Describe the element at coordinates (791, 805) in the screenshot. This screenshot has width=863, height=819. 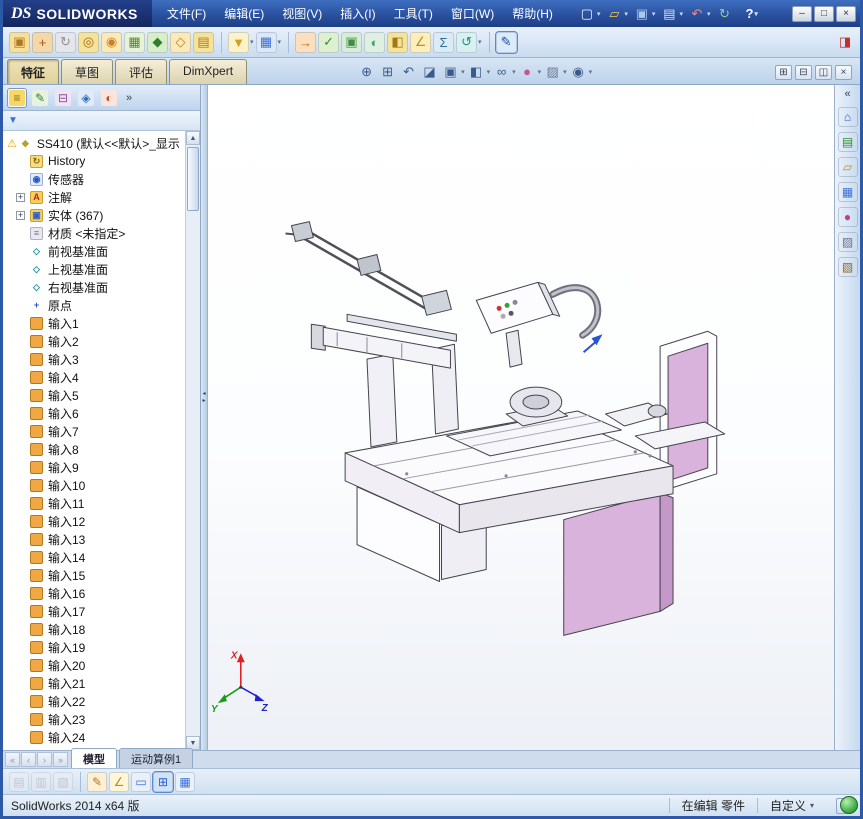
I see `custom-dropdown: 自定义 ▾` at that location.